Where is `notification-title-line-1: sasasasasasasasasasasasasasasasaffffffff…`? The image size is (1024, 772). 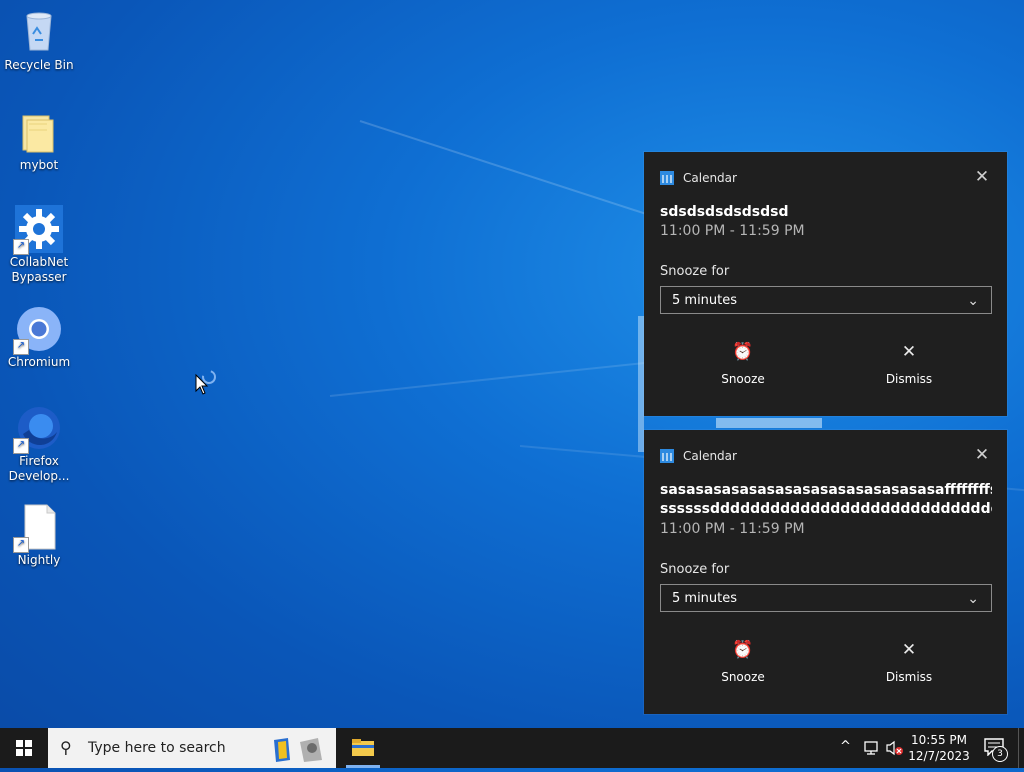
notification-title-line-1: sasasasasasasasasasasasasasasasaffffffff… is located at coordinates (826, 490).